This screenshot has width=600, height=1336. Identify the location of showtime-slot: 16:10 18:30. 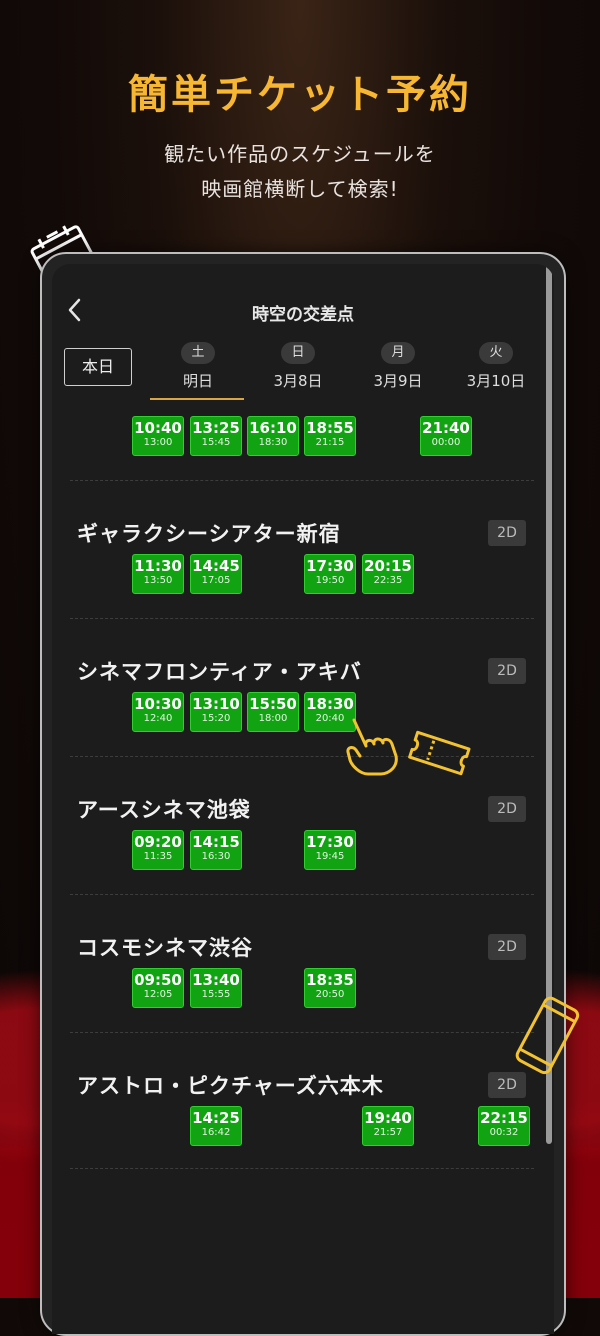
(273, 436).